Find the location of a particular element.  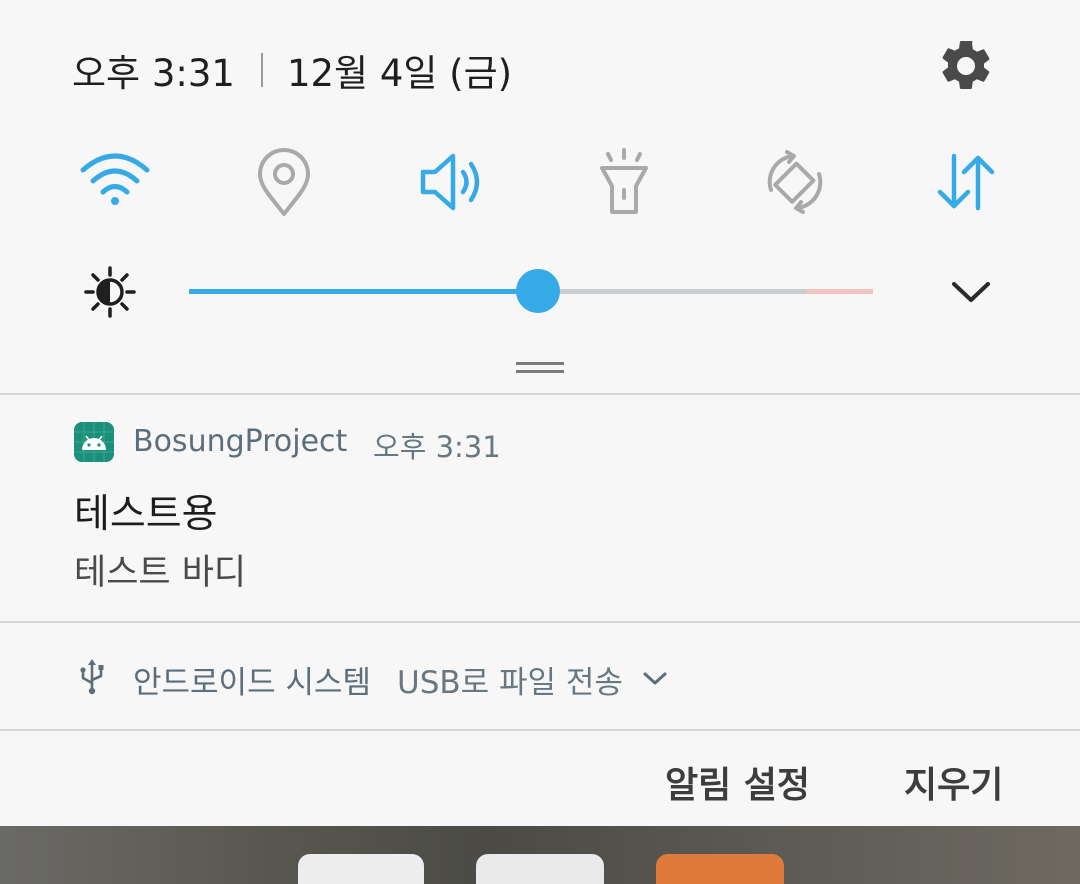

brightness-slider-thumb is located at coordinates (537, 291).